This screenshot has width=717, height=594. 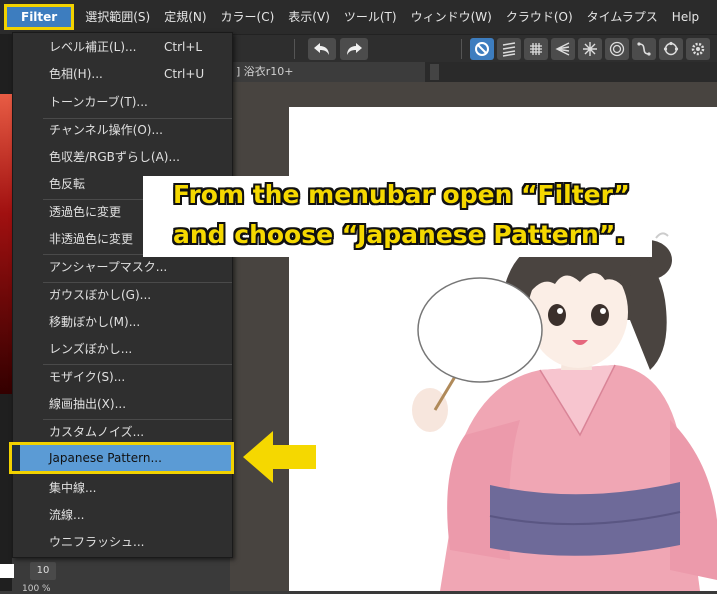 I want to click on callout-line-1: From the menubar open “Filter”, so click(x=401, y=194).